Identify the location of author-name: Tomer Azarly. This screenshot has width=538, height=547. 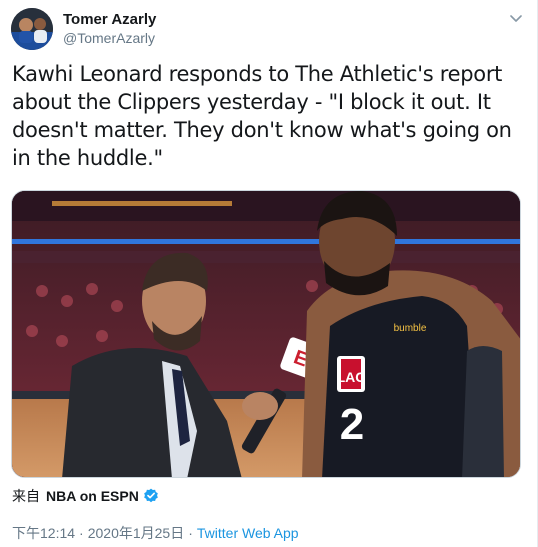
(109, 19).